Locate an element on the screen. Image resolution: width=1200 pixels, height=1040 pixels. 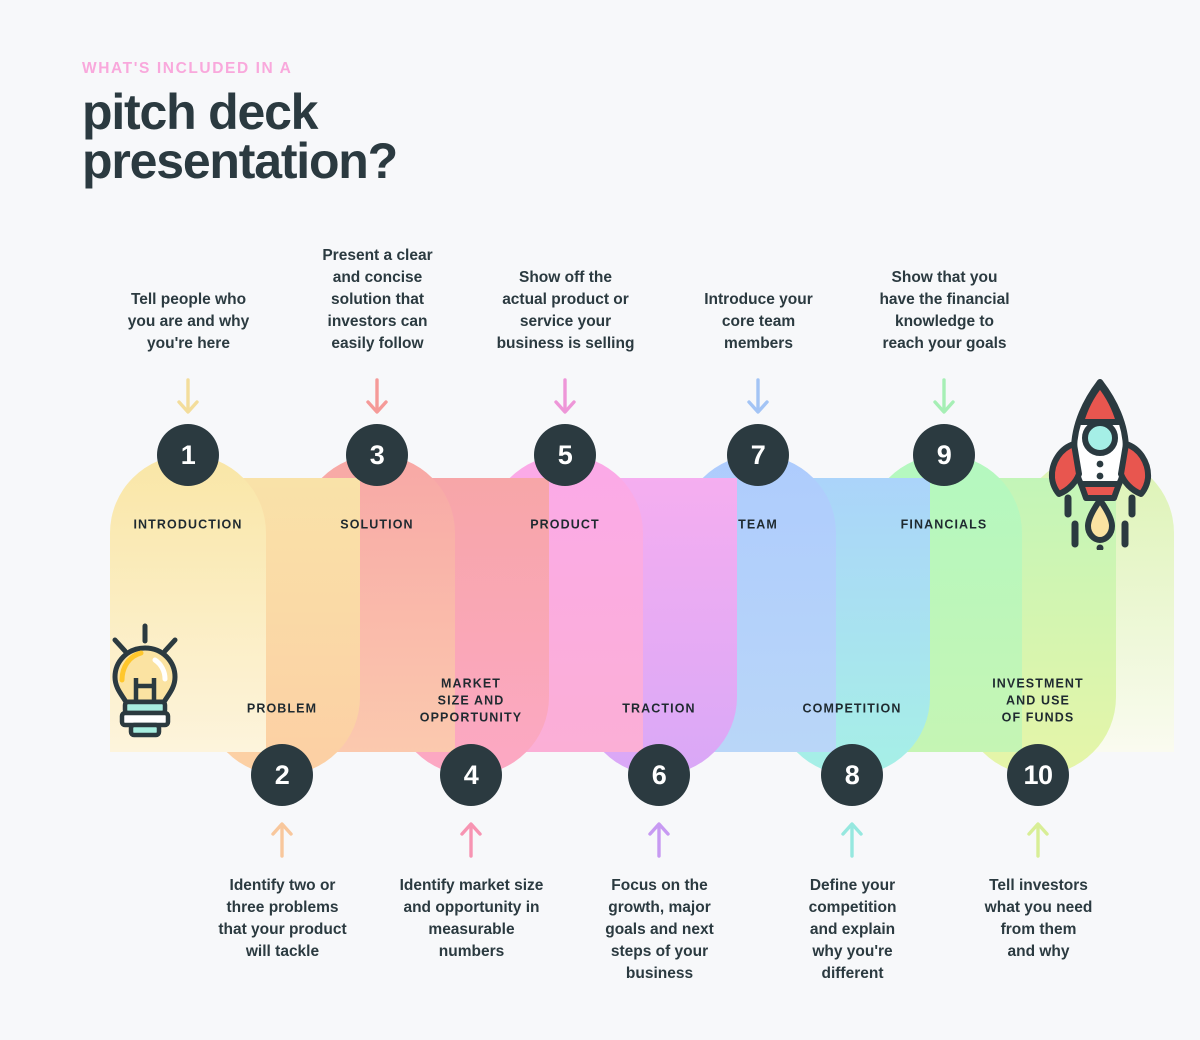
description-line: goals and next is located at coordinates (659, 929).